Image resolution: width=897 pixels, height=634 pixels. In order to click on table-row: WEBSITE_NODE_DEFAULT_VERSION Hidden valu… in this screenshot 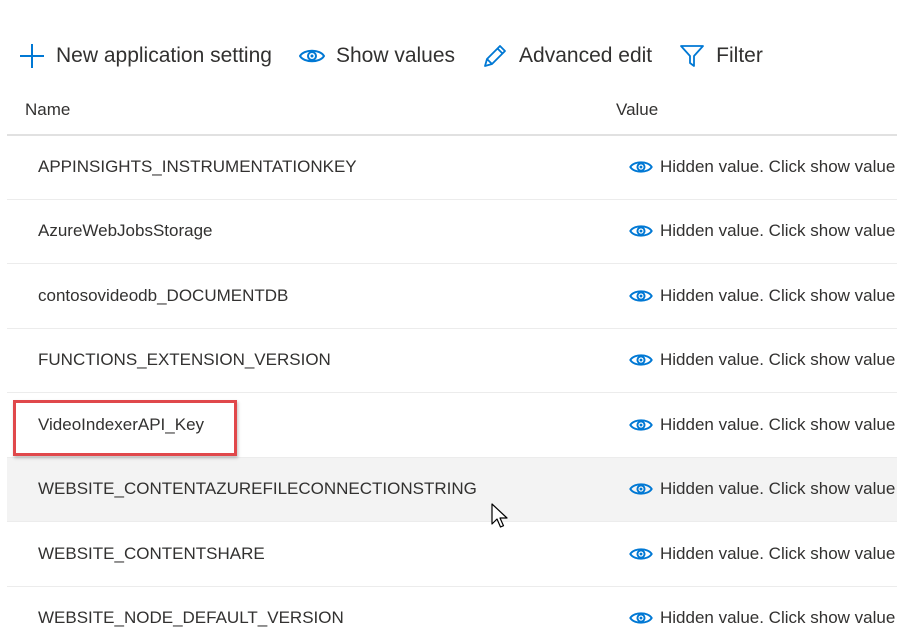, I will do `click(452, 610)`.